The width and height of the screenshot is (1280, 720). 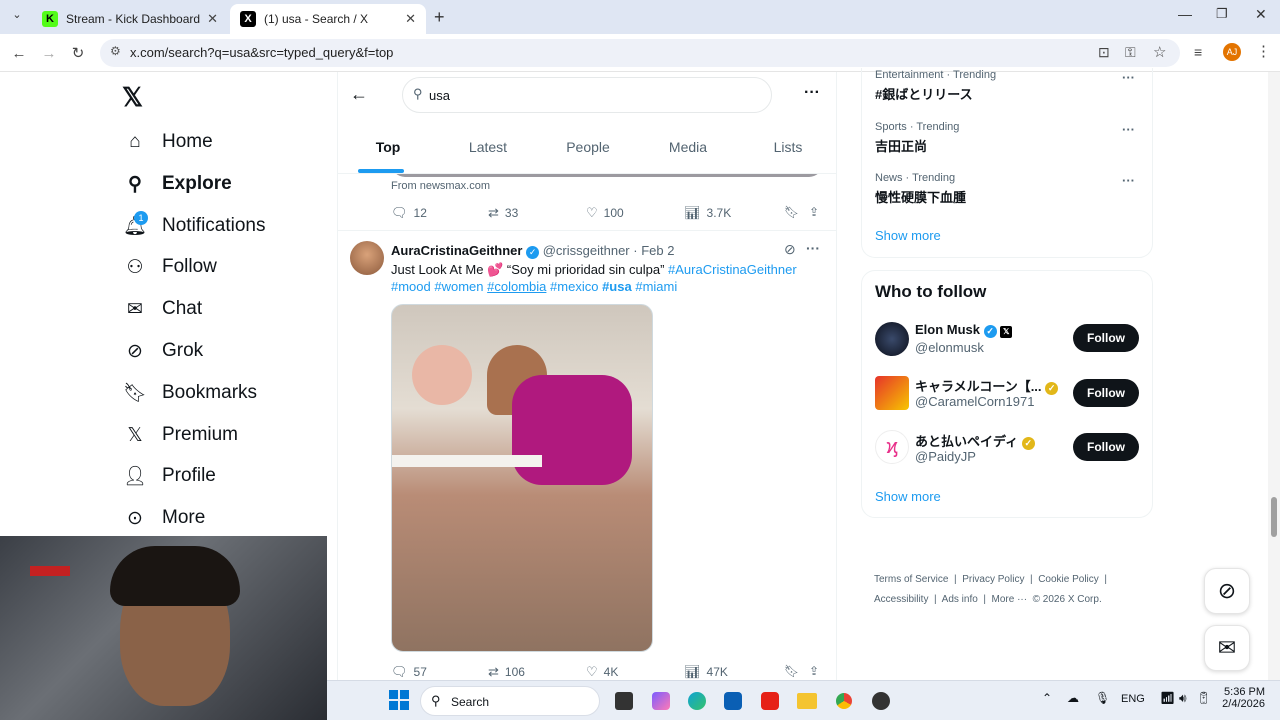 What do you see at coordinates (605, 213) in the screenshot?
I see `like-button: ♡ 100` at bounding box center [605, 213].